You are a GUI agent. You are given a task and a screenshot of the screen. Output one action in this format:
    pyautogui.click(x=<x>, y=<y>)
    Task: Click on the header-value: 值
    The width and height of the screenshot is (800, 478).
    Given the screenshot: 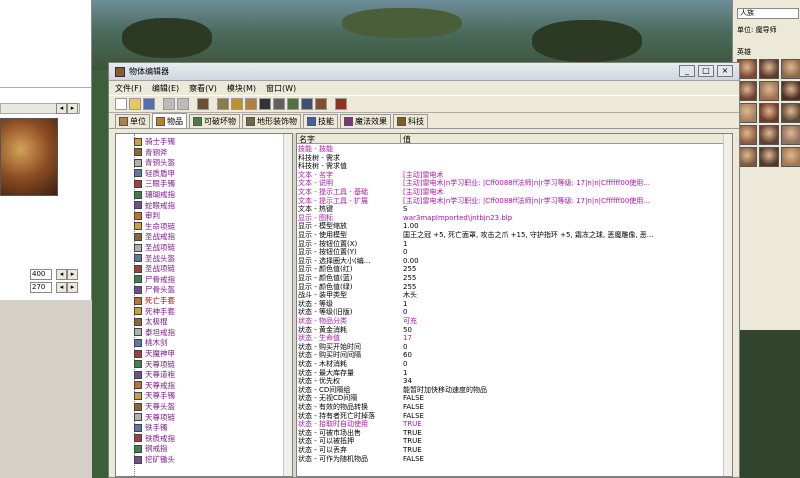 What is the action you would take?
    pyautogui.click(x=406, y=139)
    